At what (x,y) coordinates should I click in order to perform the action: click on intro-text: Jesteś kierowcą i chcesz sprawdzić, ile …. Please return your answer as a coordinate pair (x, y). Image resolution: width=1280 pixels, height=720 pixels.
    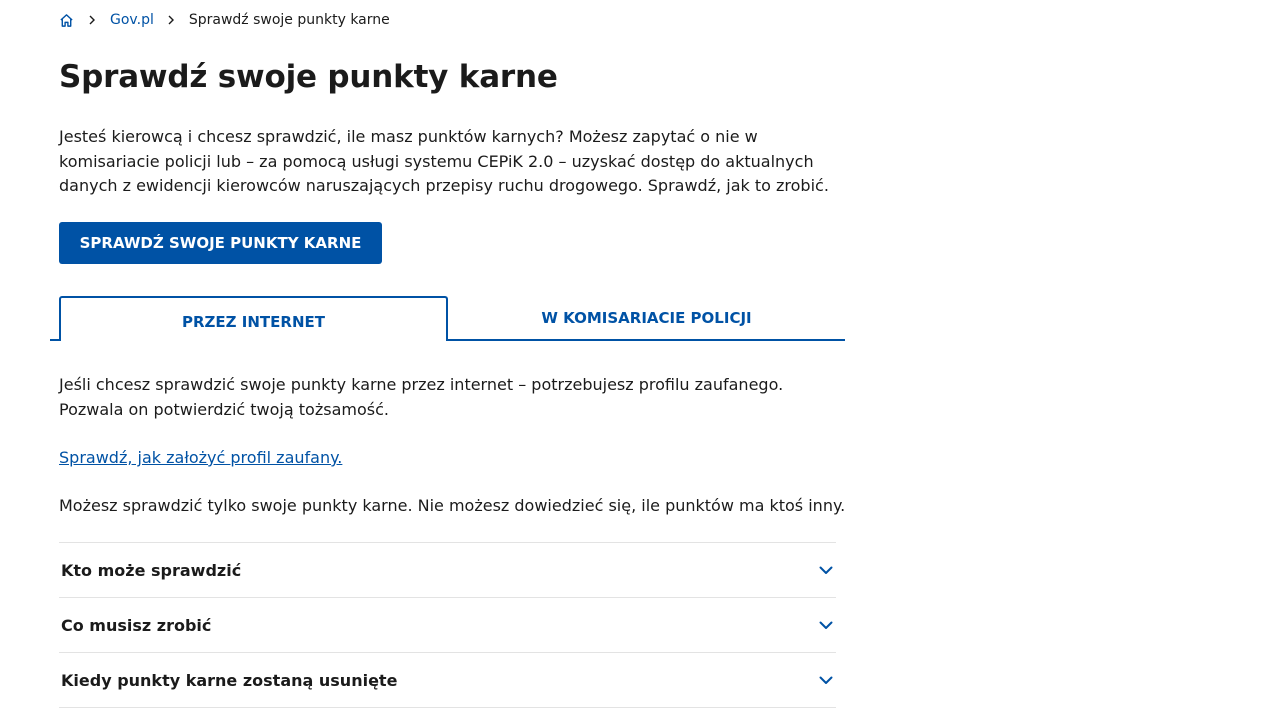
    Looking at the image, I should click on (444, 161).